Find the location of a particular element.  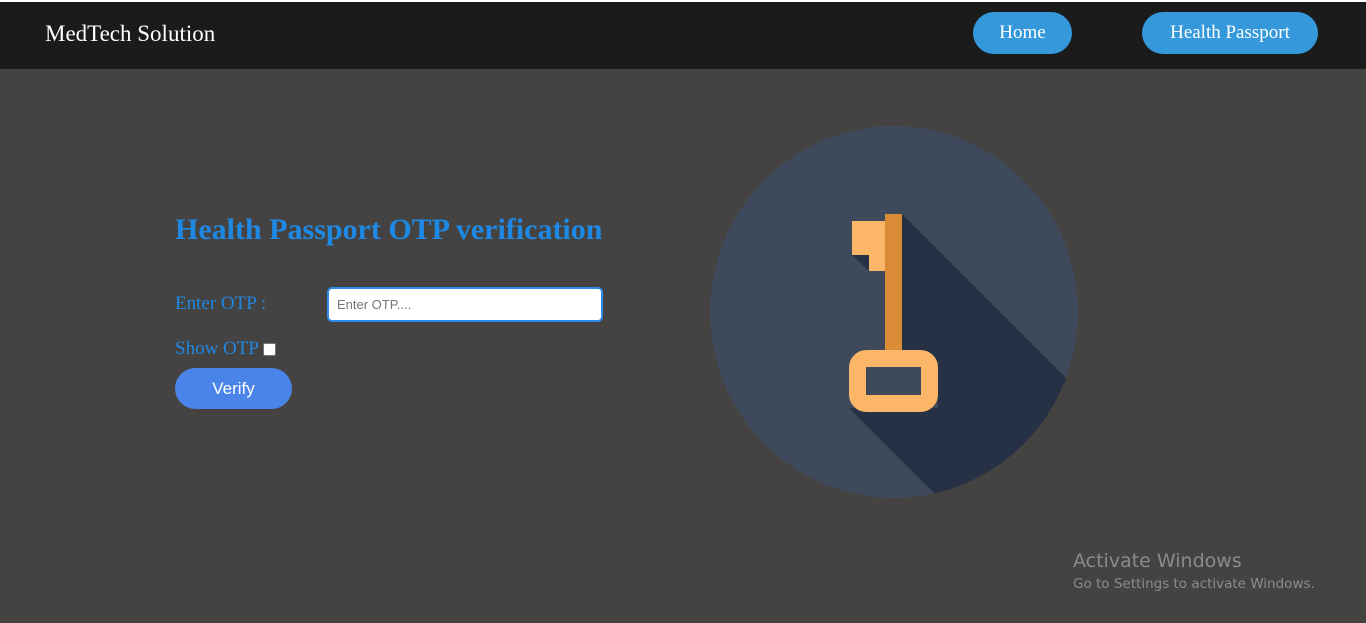

health-passport-button: Health Passport is located at coordinates (1230, 33).